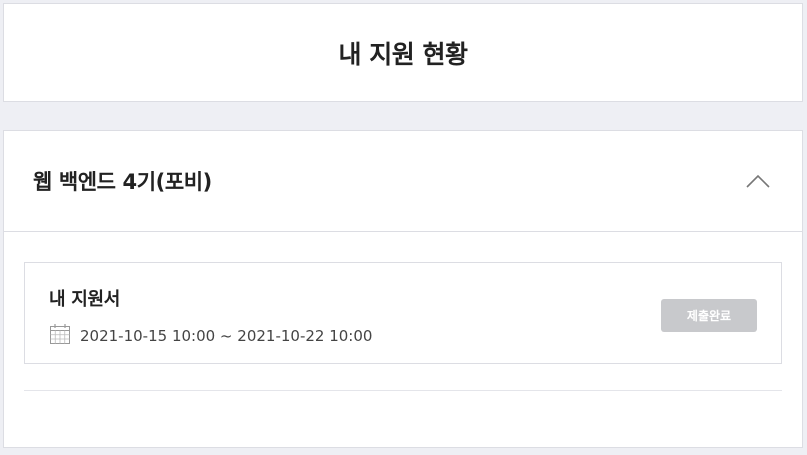 This screenshot has height=455, width=807. What do you see at coordinates (758, 181) in the screenshot?
I see `chevron-up-icon` at bounding box center [758, 181].